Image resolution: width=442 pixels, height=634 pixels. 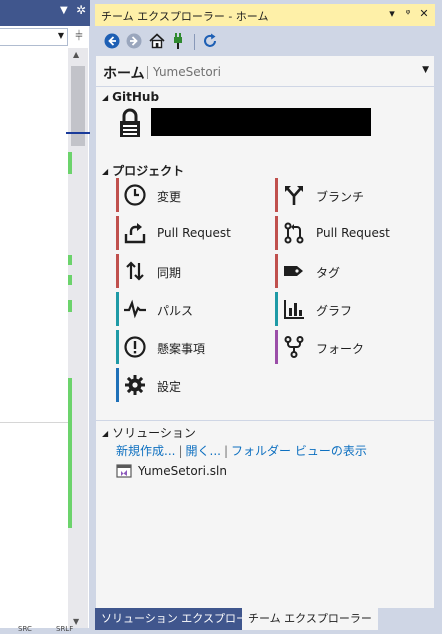 What do you see at coordinates (294, 233) in the screenshot?
I see `pull-request-icon` at bounding box center [294, 233].